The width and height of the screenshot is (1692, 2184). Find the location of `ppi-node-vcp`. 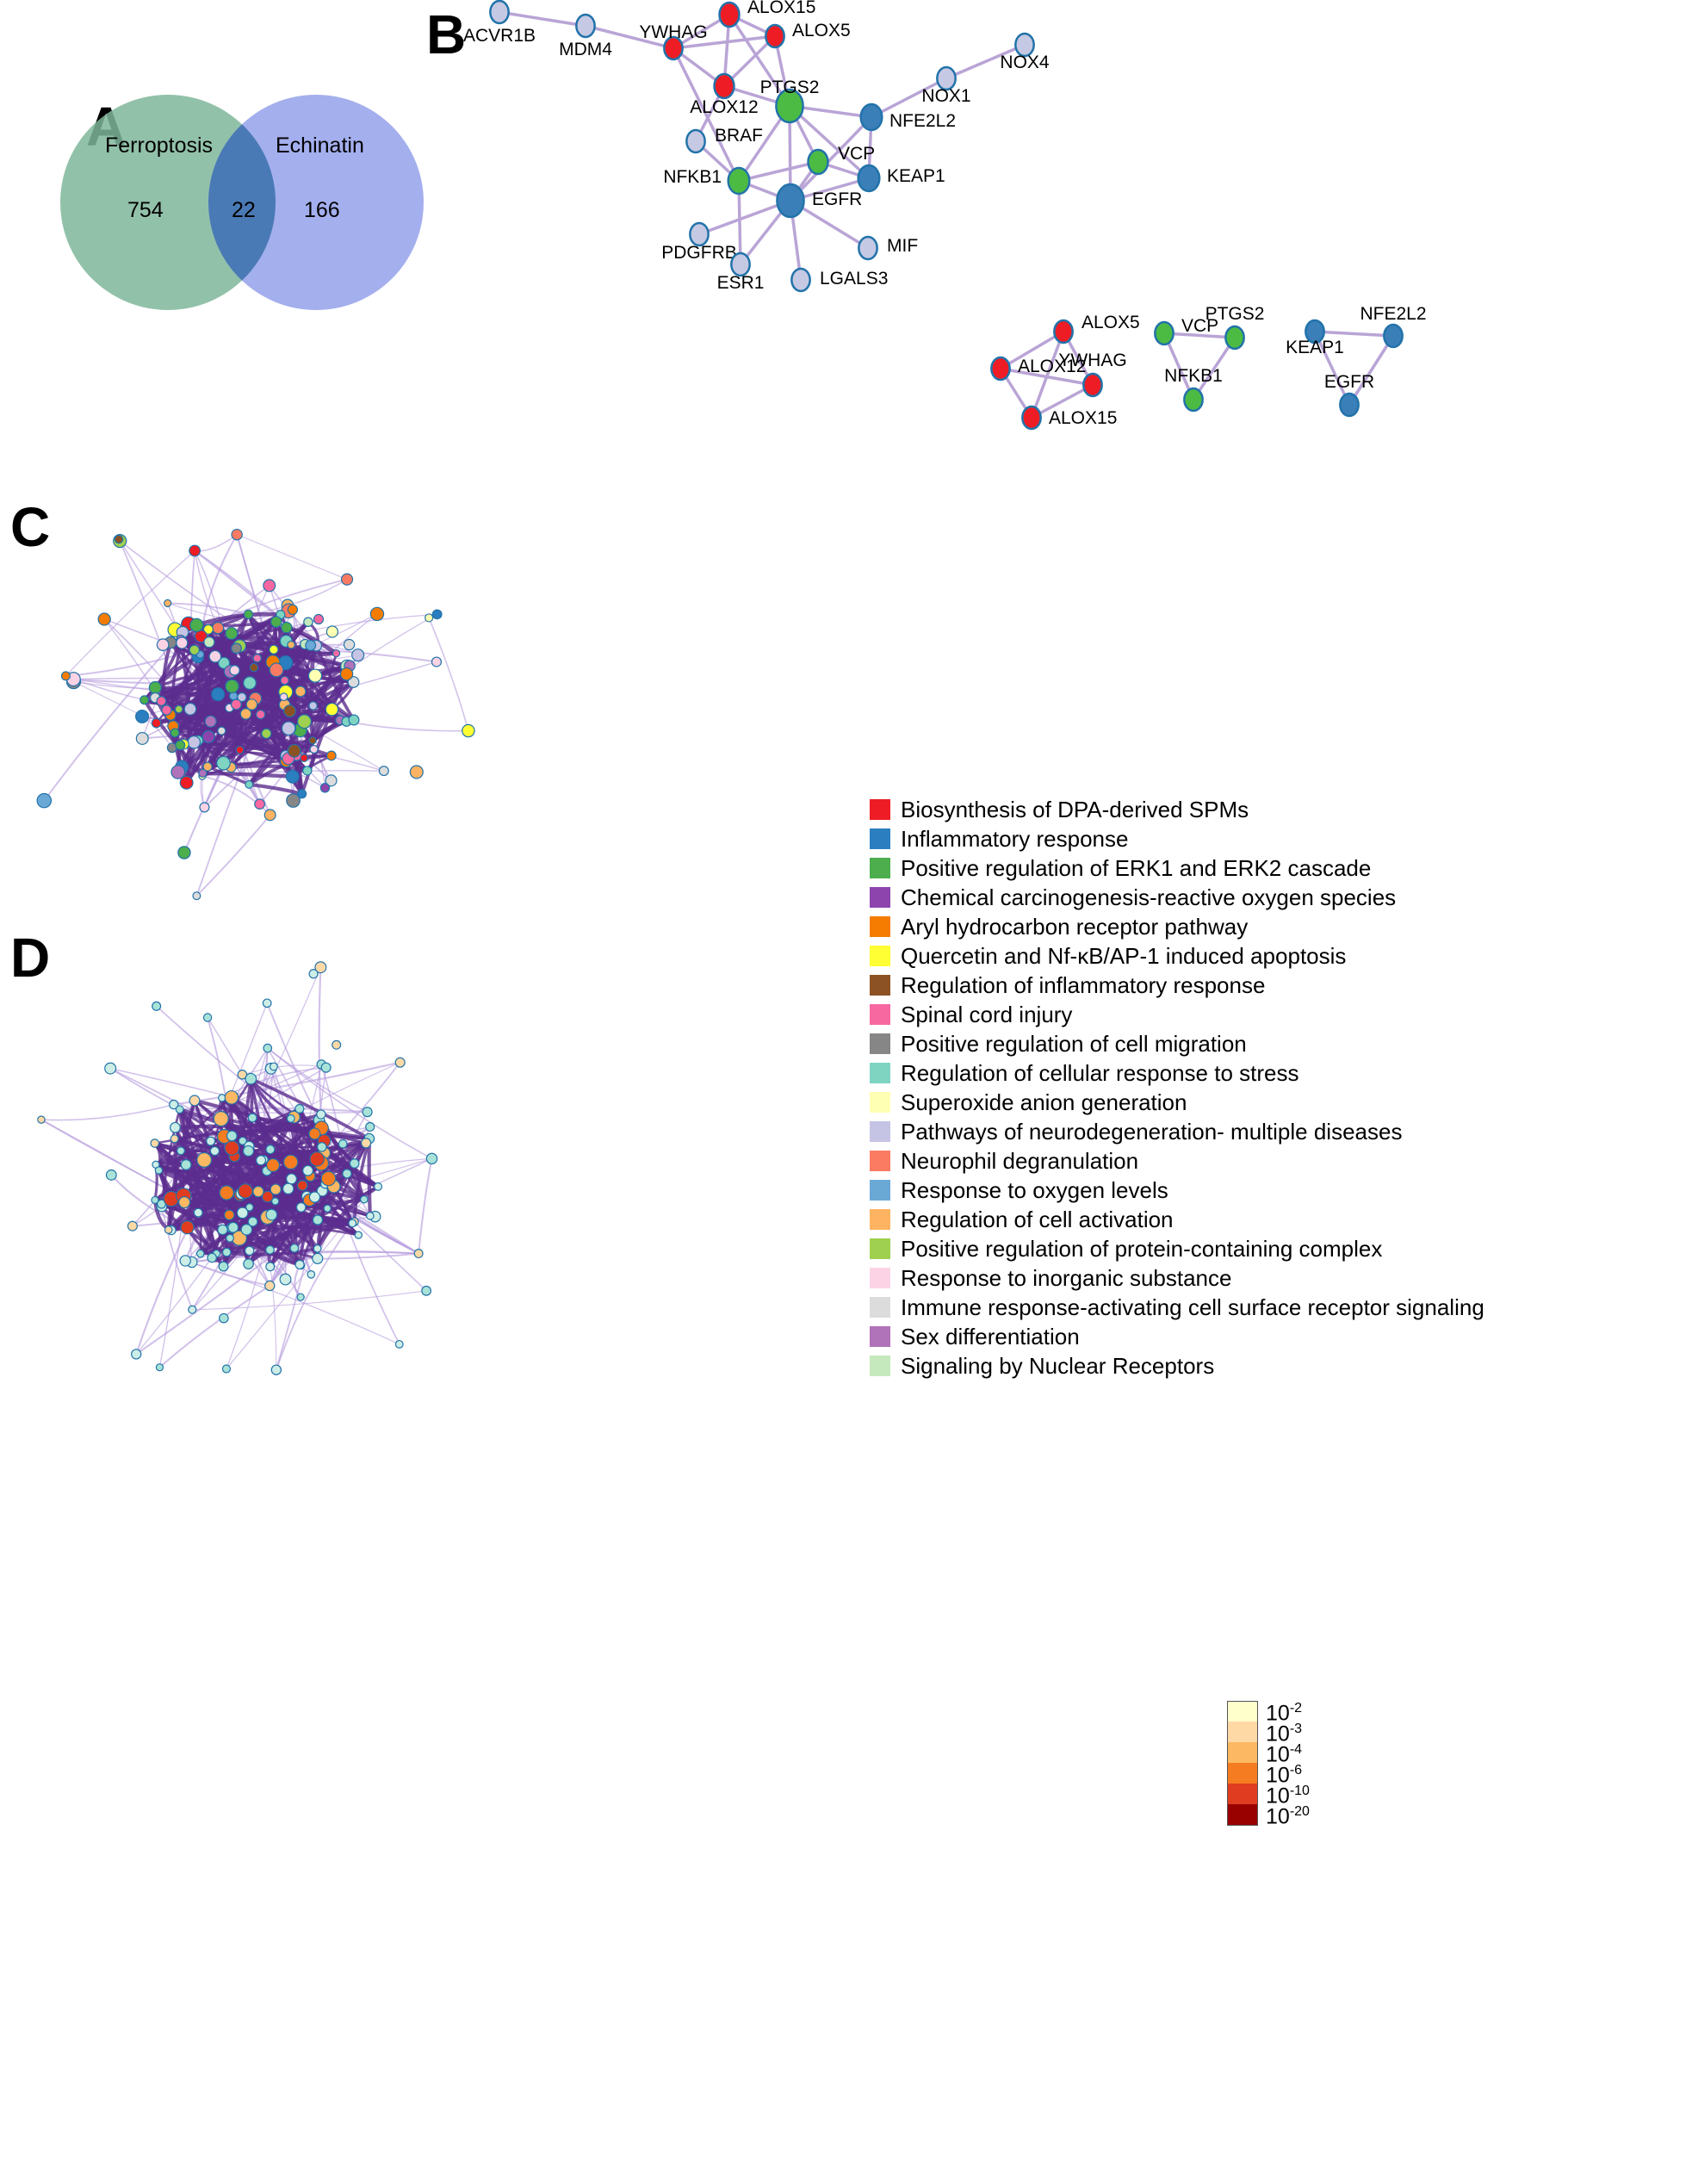

ppi-node-vcp is located at coordinates (1164, 333).